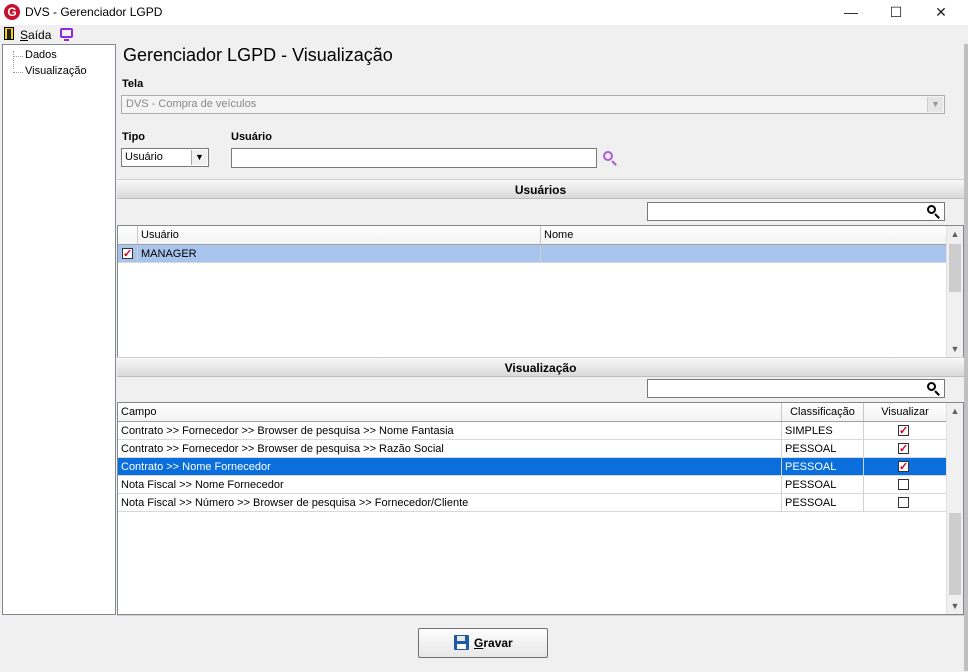  Describe the element at coordinates (40, 35) in the screenshot. I see `exit-label-rest: aída` at that location.